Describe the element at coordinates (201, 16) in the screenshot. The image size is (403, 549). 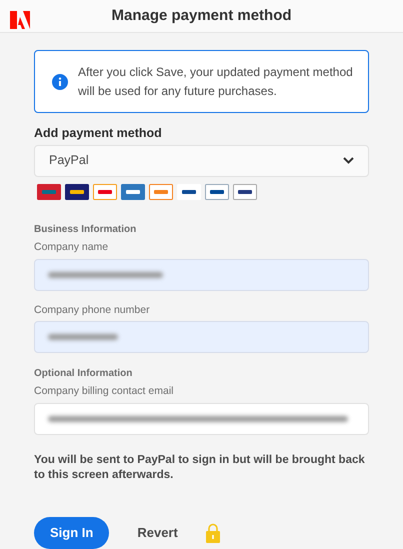
I see `page-title: Manage payment method` at that location.